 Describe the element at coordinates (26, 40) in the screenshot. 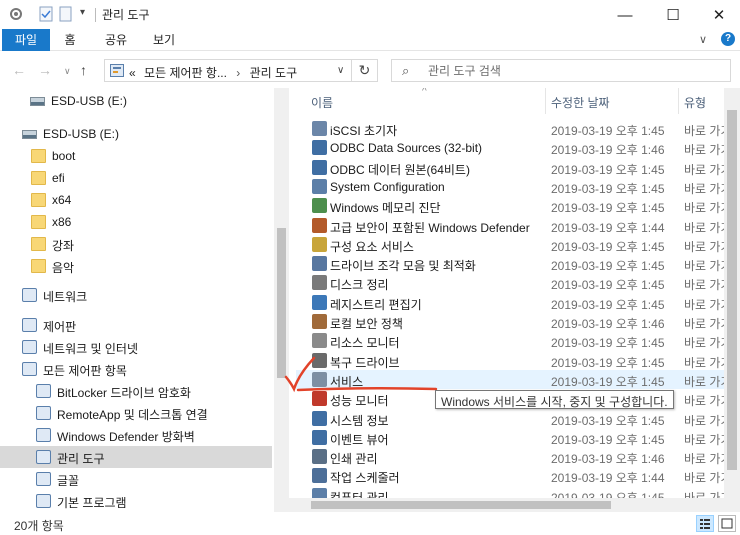

I see `tab-file: 파일` at that location.